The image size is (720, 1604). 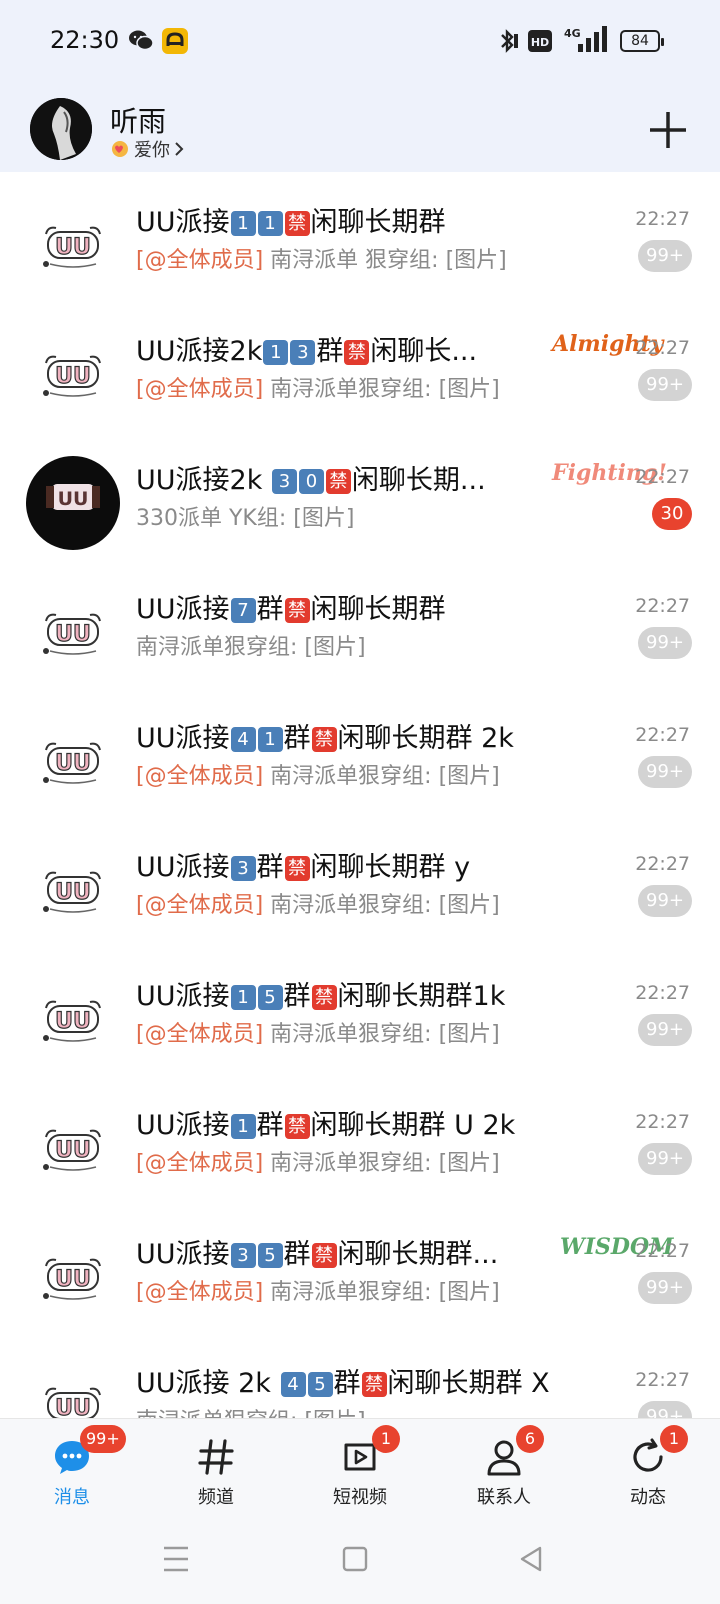 What do you see at coordinates (72, 1497) in the screenshot?
I see `tab-label: 消息` at bounding box center [72, 1497].